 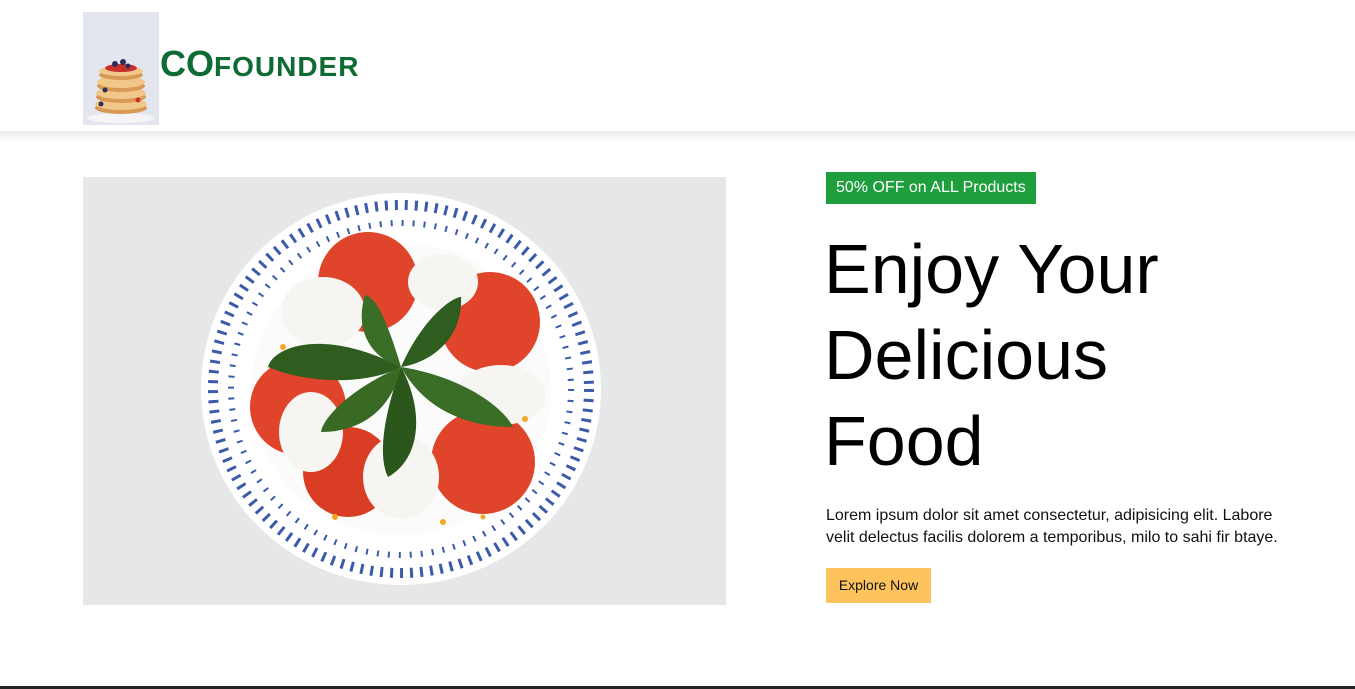 I want to click on discount-badge: 50% OFF on ALL Products, so click(x=931, y=188).